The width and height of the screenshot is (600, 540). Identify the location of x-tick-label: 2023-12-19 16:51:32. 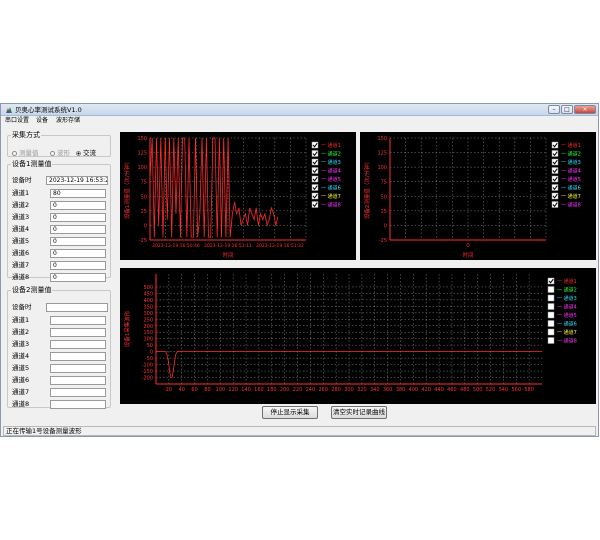
(280, 246).